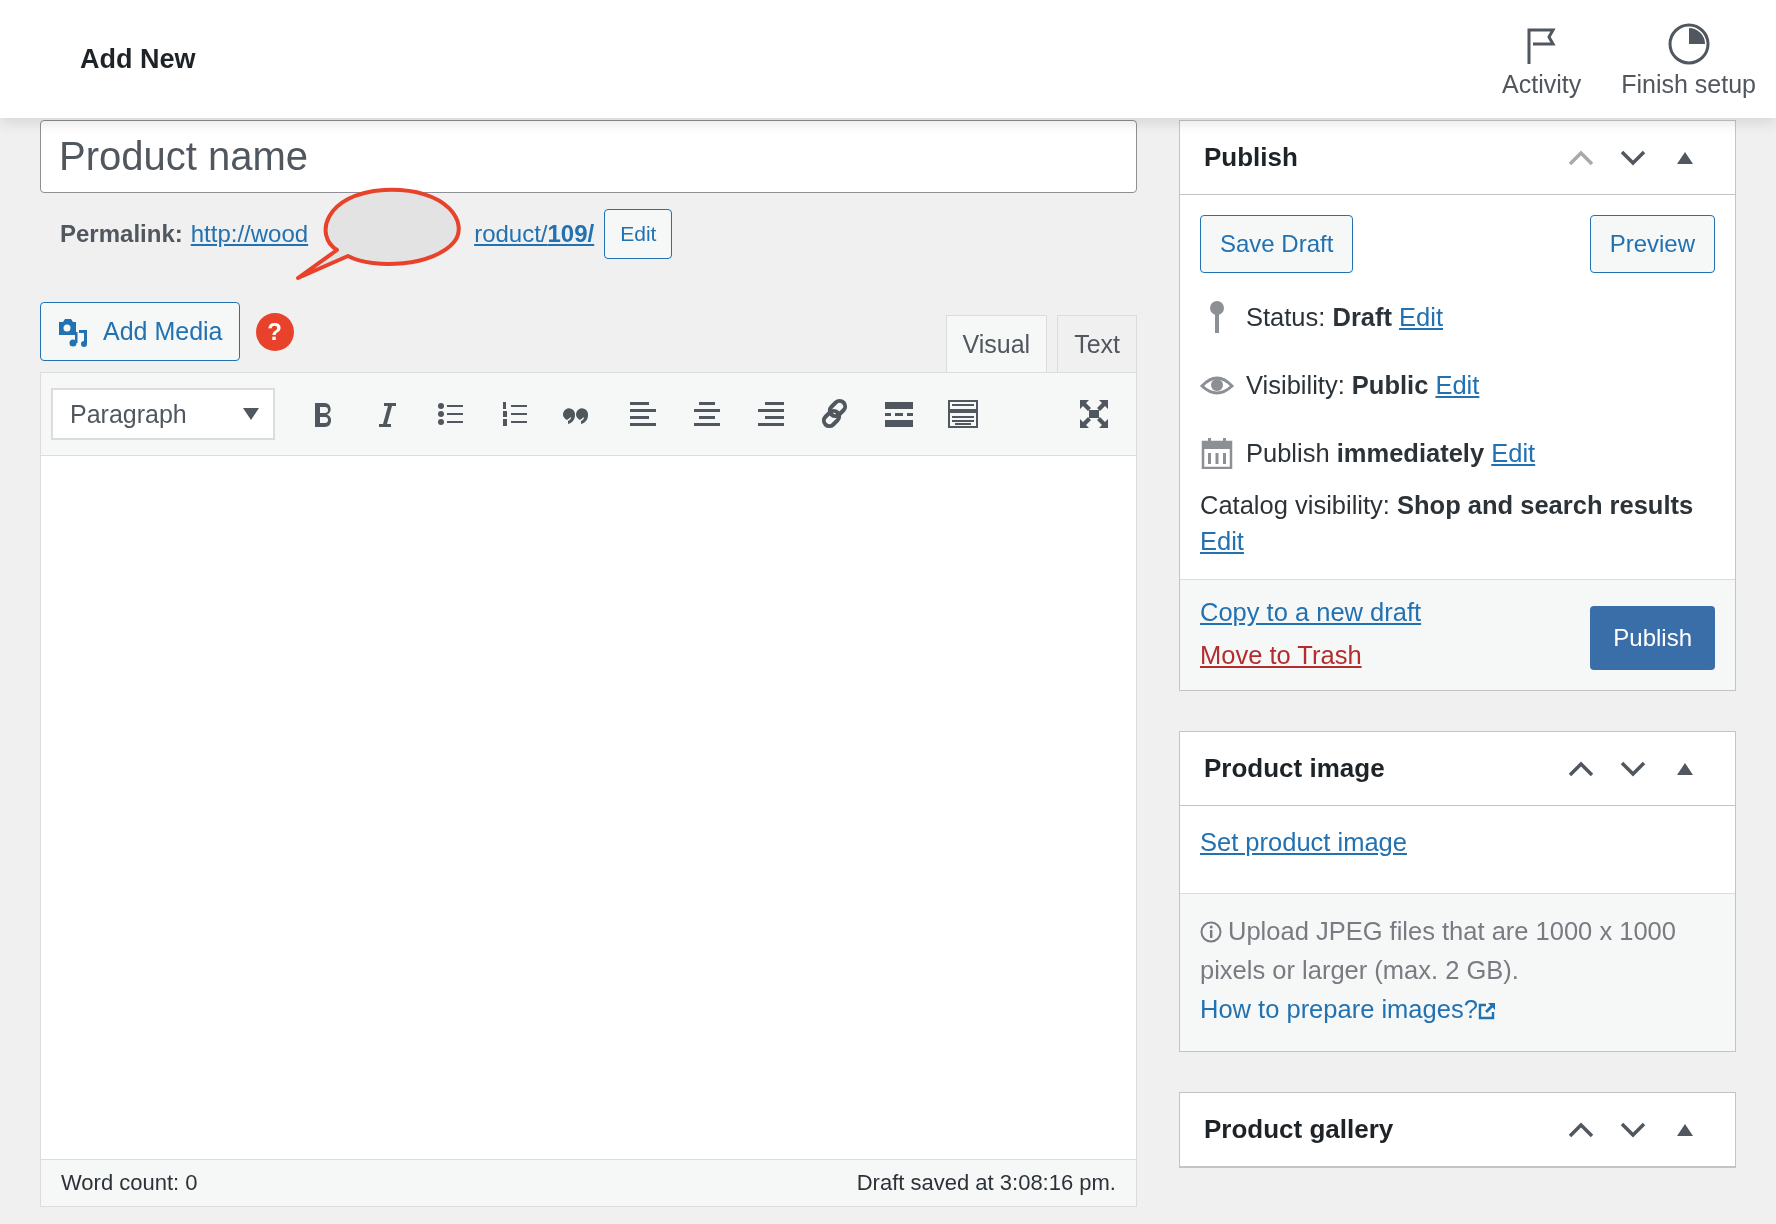 The height and width of the screenshot is (1224, 1776). Describe the element at coordinates (249, 234) in the screenshot. I see `permalink-link: http://wood` at that location.